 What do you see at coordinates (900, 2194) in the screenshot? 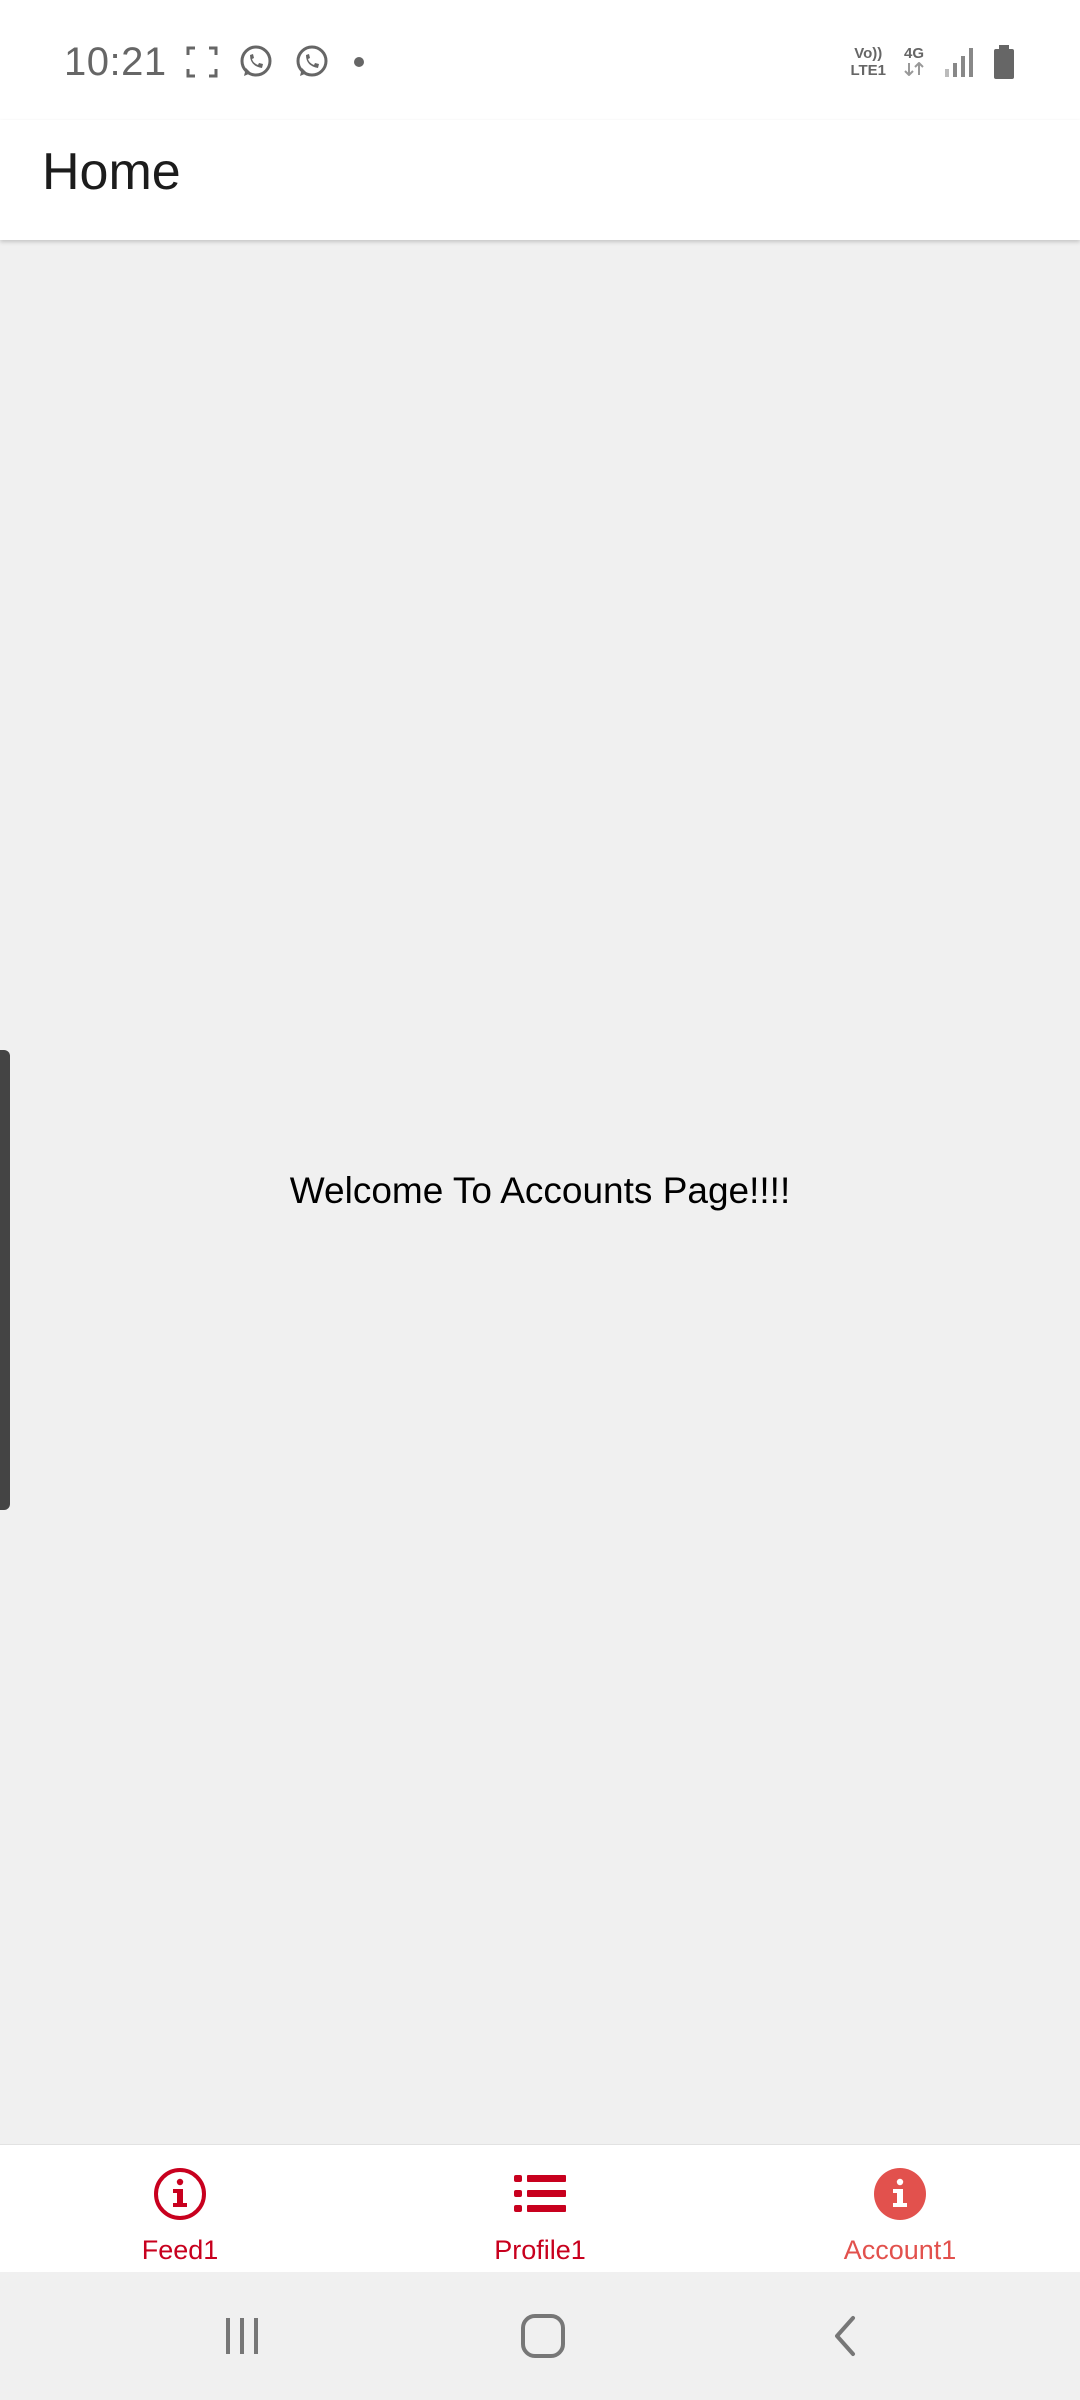
I see `info-filled-icon` at bounding box center [900, 2194].